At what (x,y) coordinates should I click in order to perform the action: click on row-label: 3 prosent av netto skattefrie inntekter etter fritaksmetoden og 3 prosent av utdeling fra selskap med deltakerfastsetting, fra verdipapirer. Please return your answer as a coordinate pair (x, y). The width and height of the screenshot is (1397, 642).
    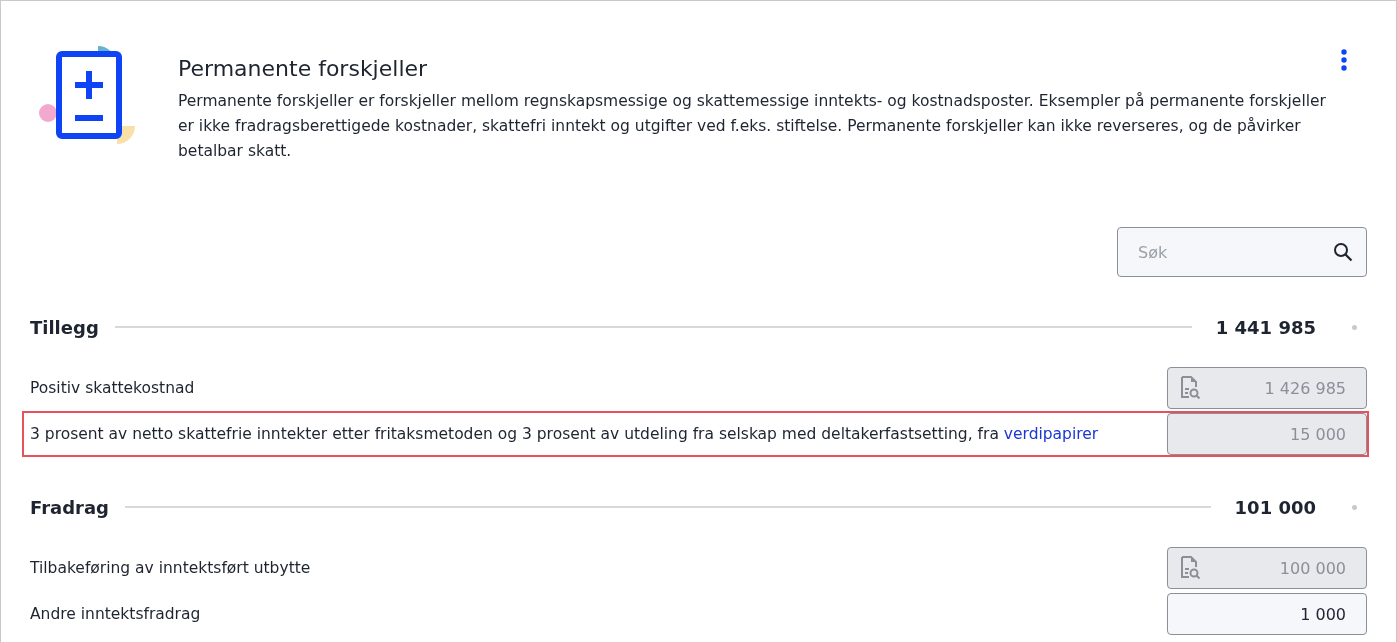
    Looking at the image, I should click on (564, 434).